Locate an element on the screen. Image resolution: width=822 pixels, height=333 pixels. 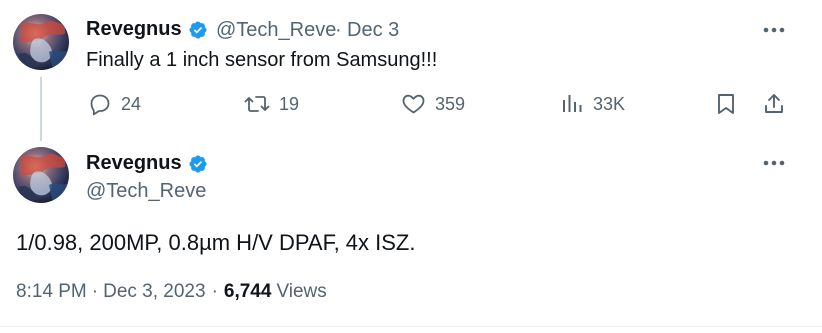
tweet-date: Dec 3 is located at coordinates (373, 30).